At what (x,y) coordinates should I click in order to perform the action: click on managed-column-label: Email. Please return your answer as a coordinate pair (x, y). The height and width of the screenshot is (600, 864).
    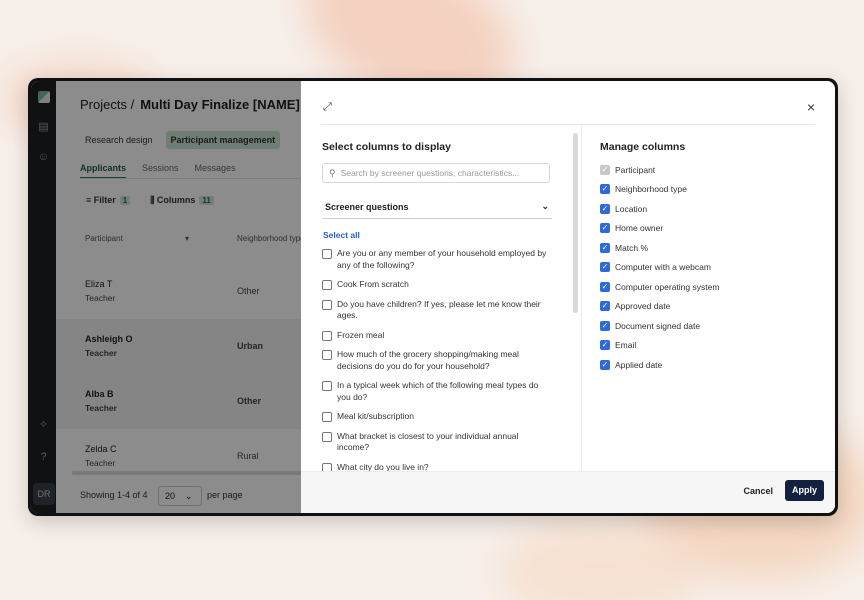
    Looking at the image, I should click on (626, 345).